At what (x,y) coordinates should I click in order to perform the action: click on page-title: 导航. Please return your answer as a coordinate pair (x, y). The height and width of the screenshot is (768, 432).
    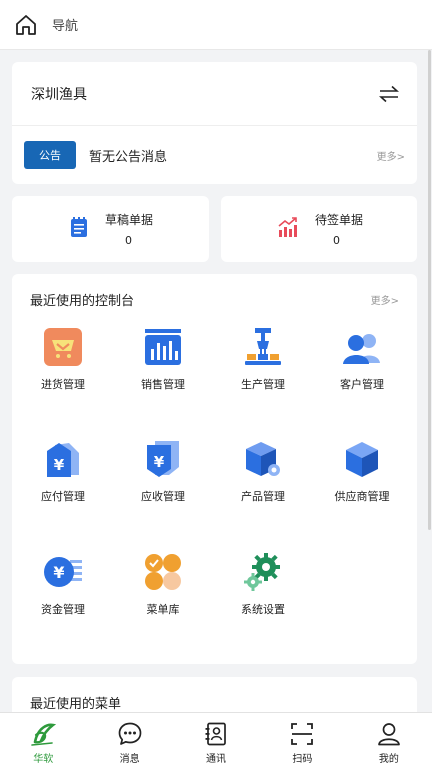
    Looking at the image, I should click on (65, 26).